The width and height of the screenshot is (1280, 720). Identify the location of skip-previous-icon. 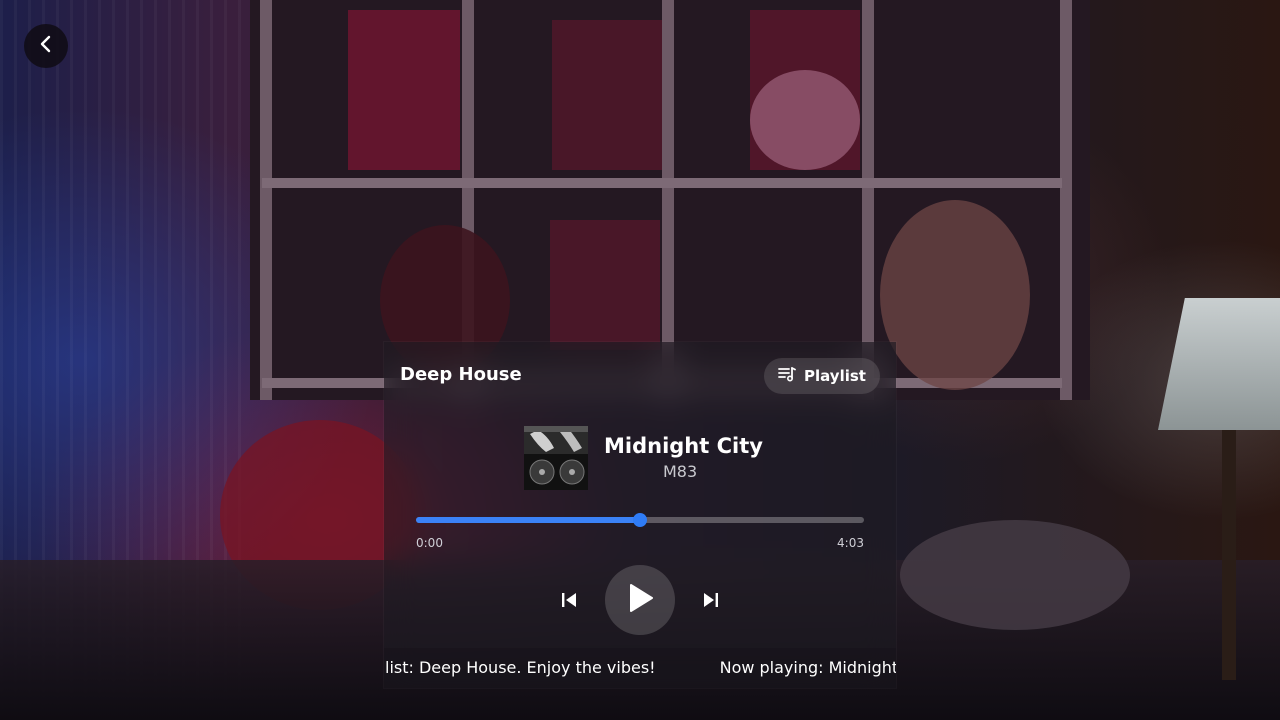
(569, 602).